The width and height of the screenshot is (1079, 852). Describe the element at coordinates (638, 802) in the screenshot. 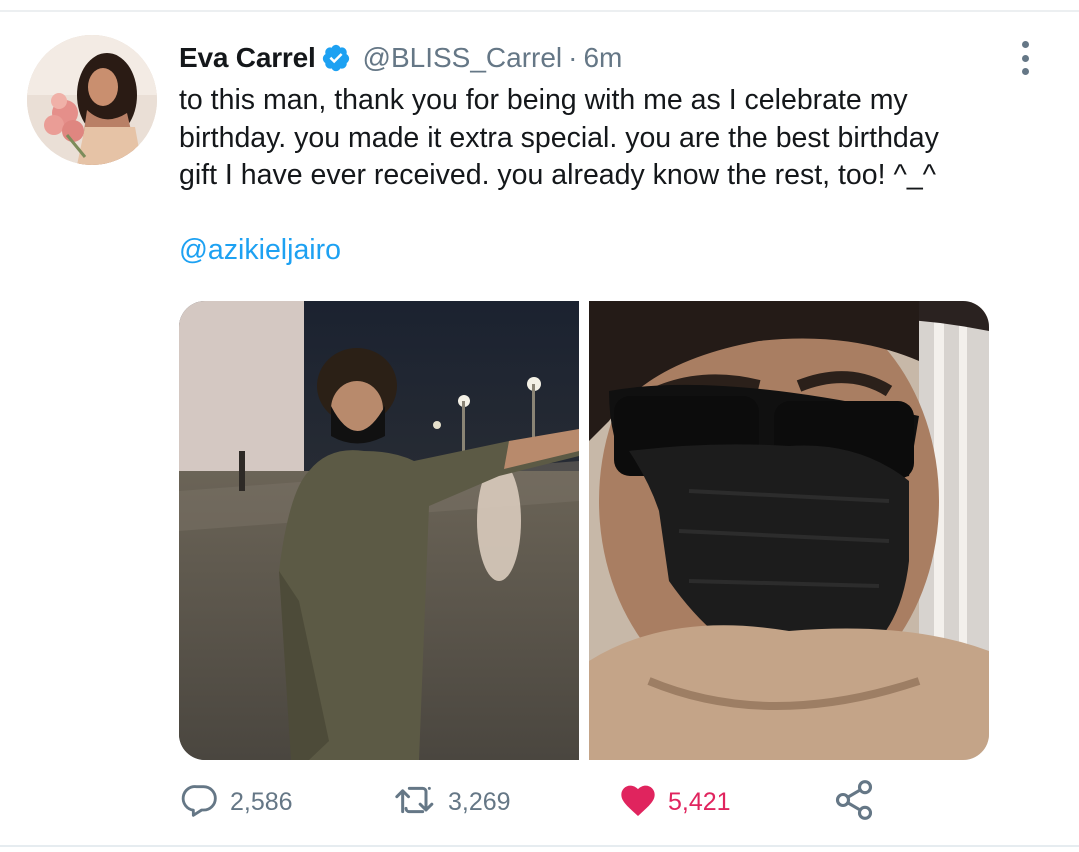

I see `heart-icon` at that location.